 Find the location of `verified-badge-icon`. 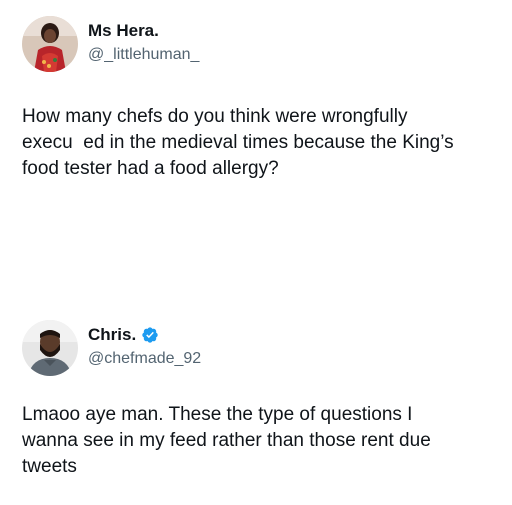

verified-badge-icon is located at coordinates (150, 335).